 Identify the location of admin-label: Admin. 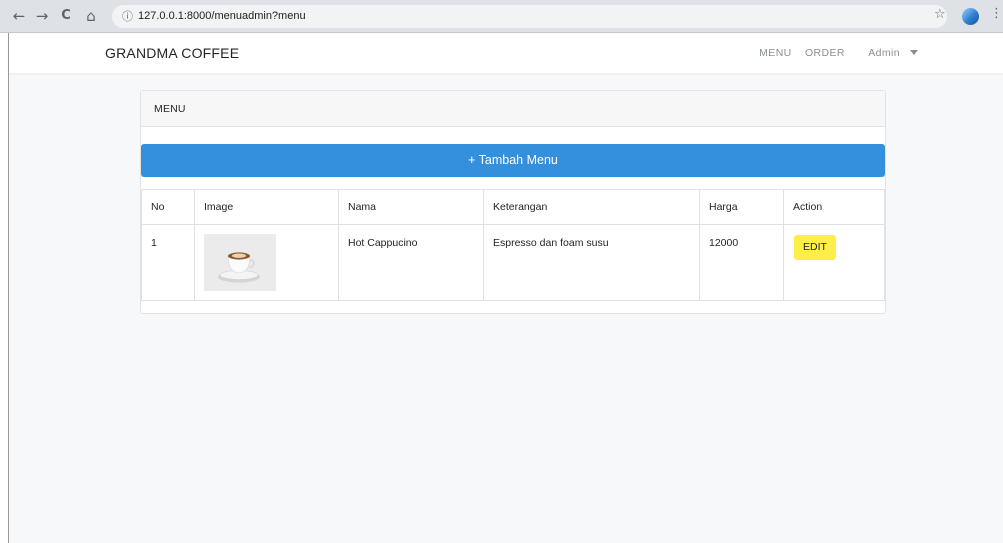
(884, 53).